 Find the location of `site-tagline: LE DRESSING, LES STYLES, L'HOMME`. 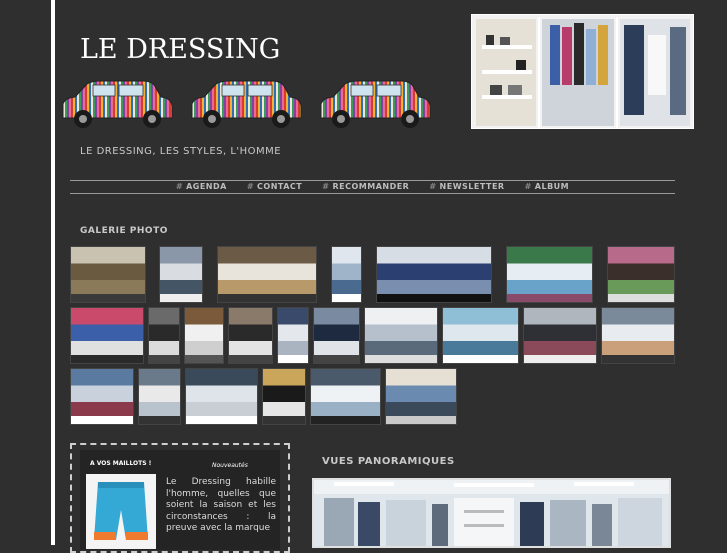

site-tagline: LE DRESSING, LES STYLES, L'HOMME is located at coordinates (181, 151).